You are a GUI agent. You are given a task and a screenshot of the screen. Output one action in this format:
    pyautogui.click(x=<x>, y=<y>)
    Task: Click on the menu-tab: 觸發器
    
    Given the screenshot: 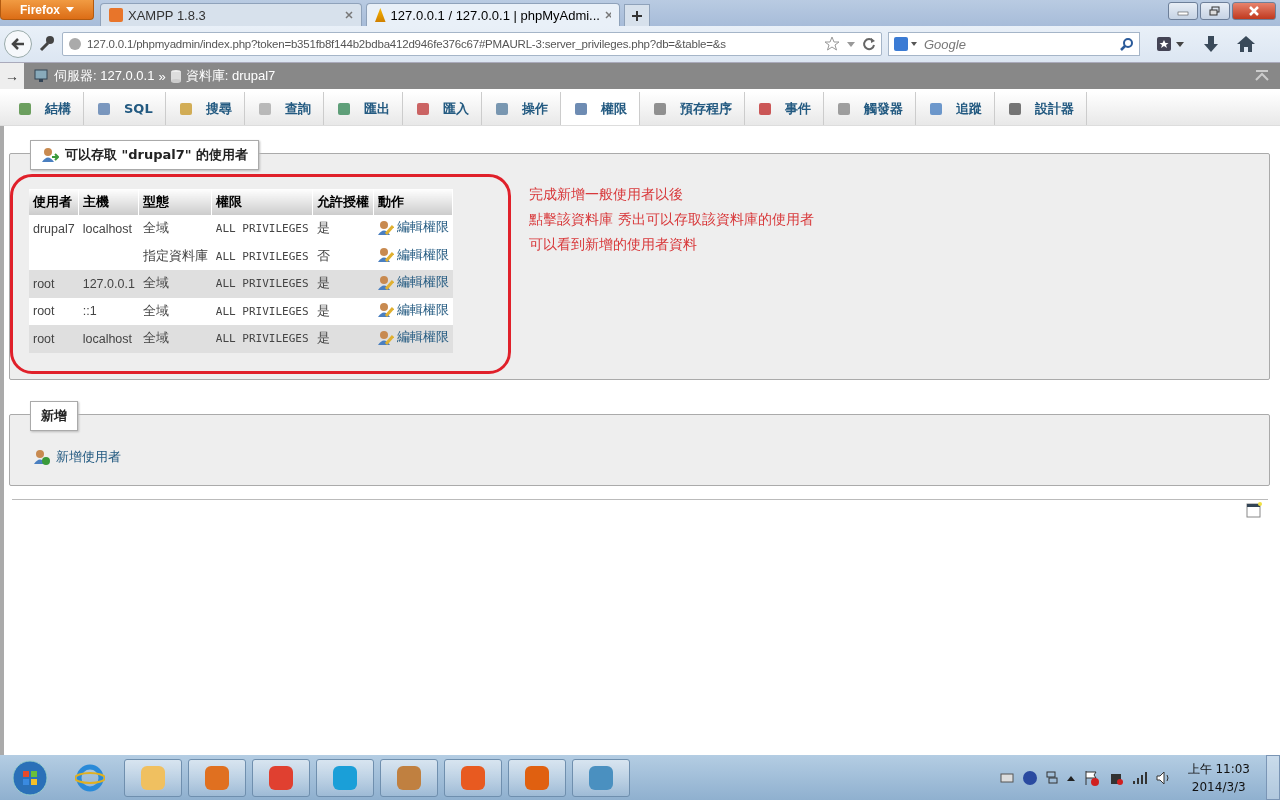 What is the action you would take?
    pyautogui.click(x=869, y=108)
    